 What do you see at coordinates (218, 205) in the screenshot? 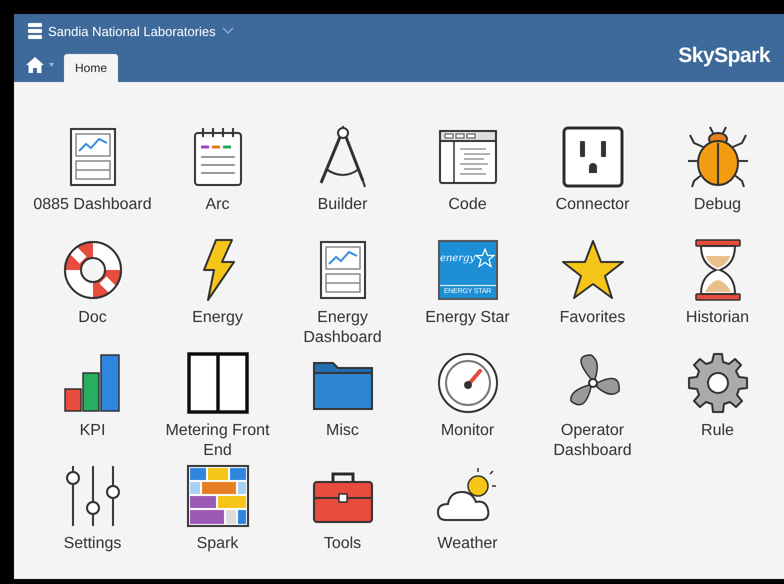
I see `app-label: Arc` at bounding box center [218, 205].